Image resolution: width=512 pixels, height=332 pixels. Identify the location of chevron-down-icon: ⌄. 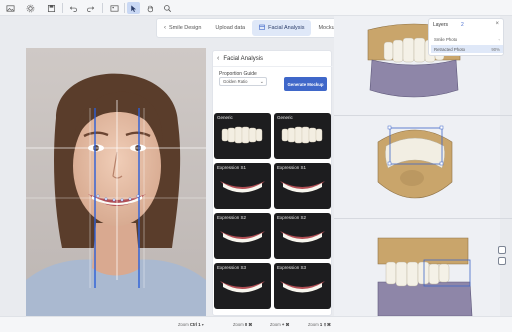
(261, 82).